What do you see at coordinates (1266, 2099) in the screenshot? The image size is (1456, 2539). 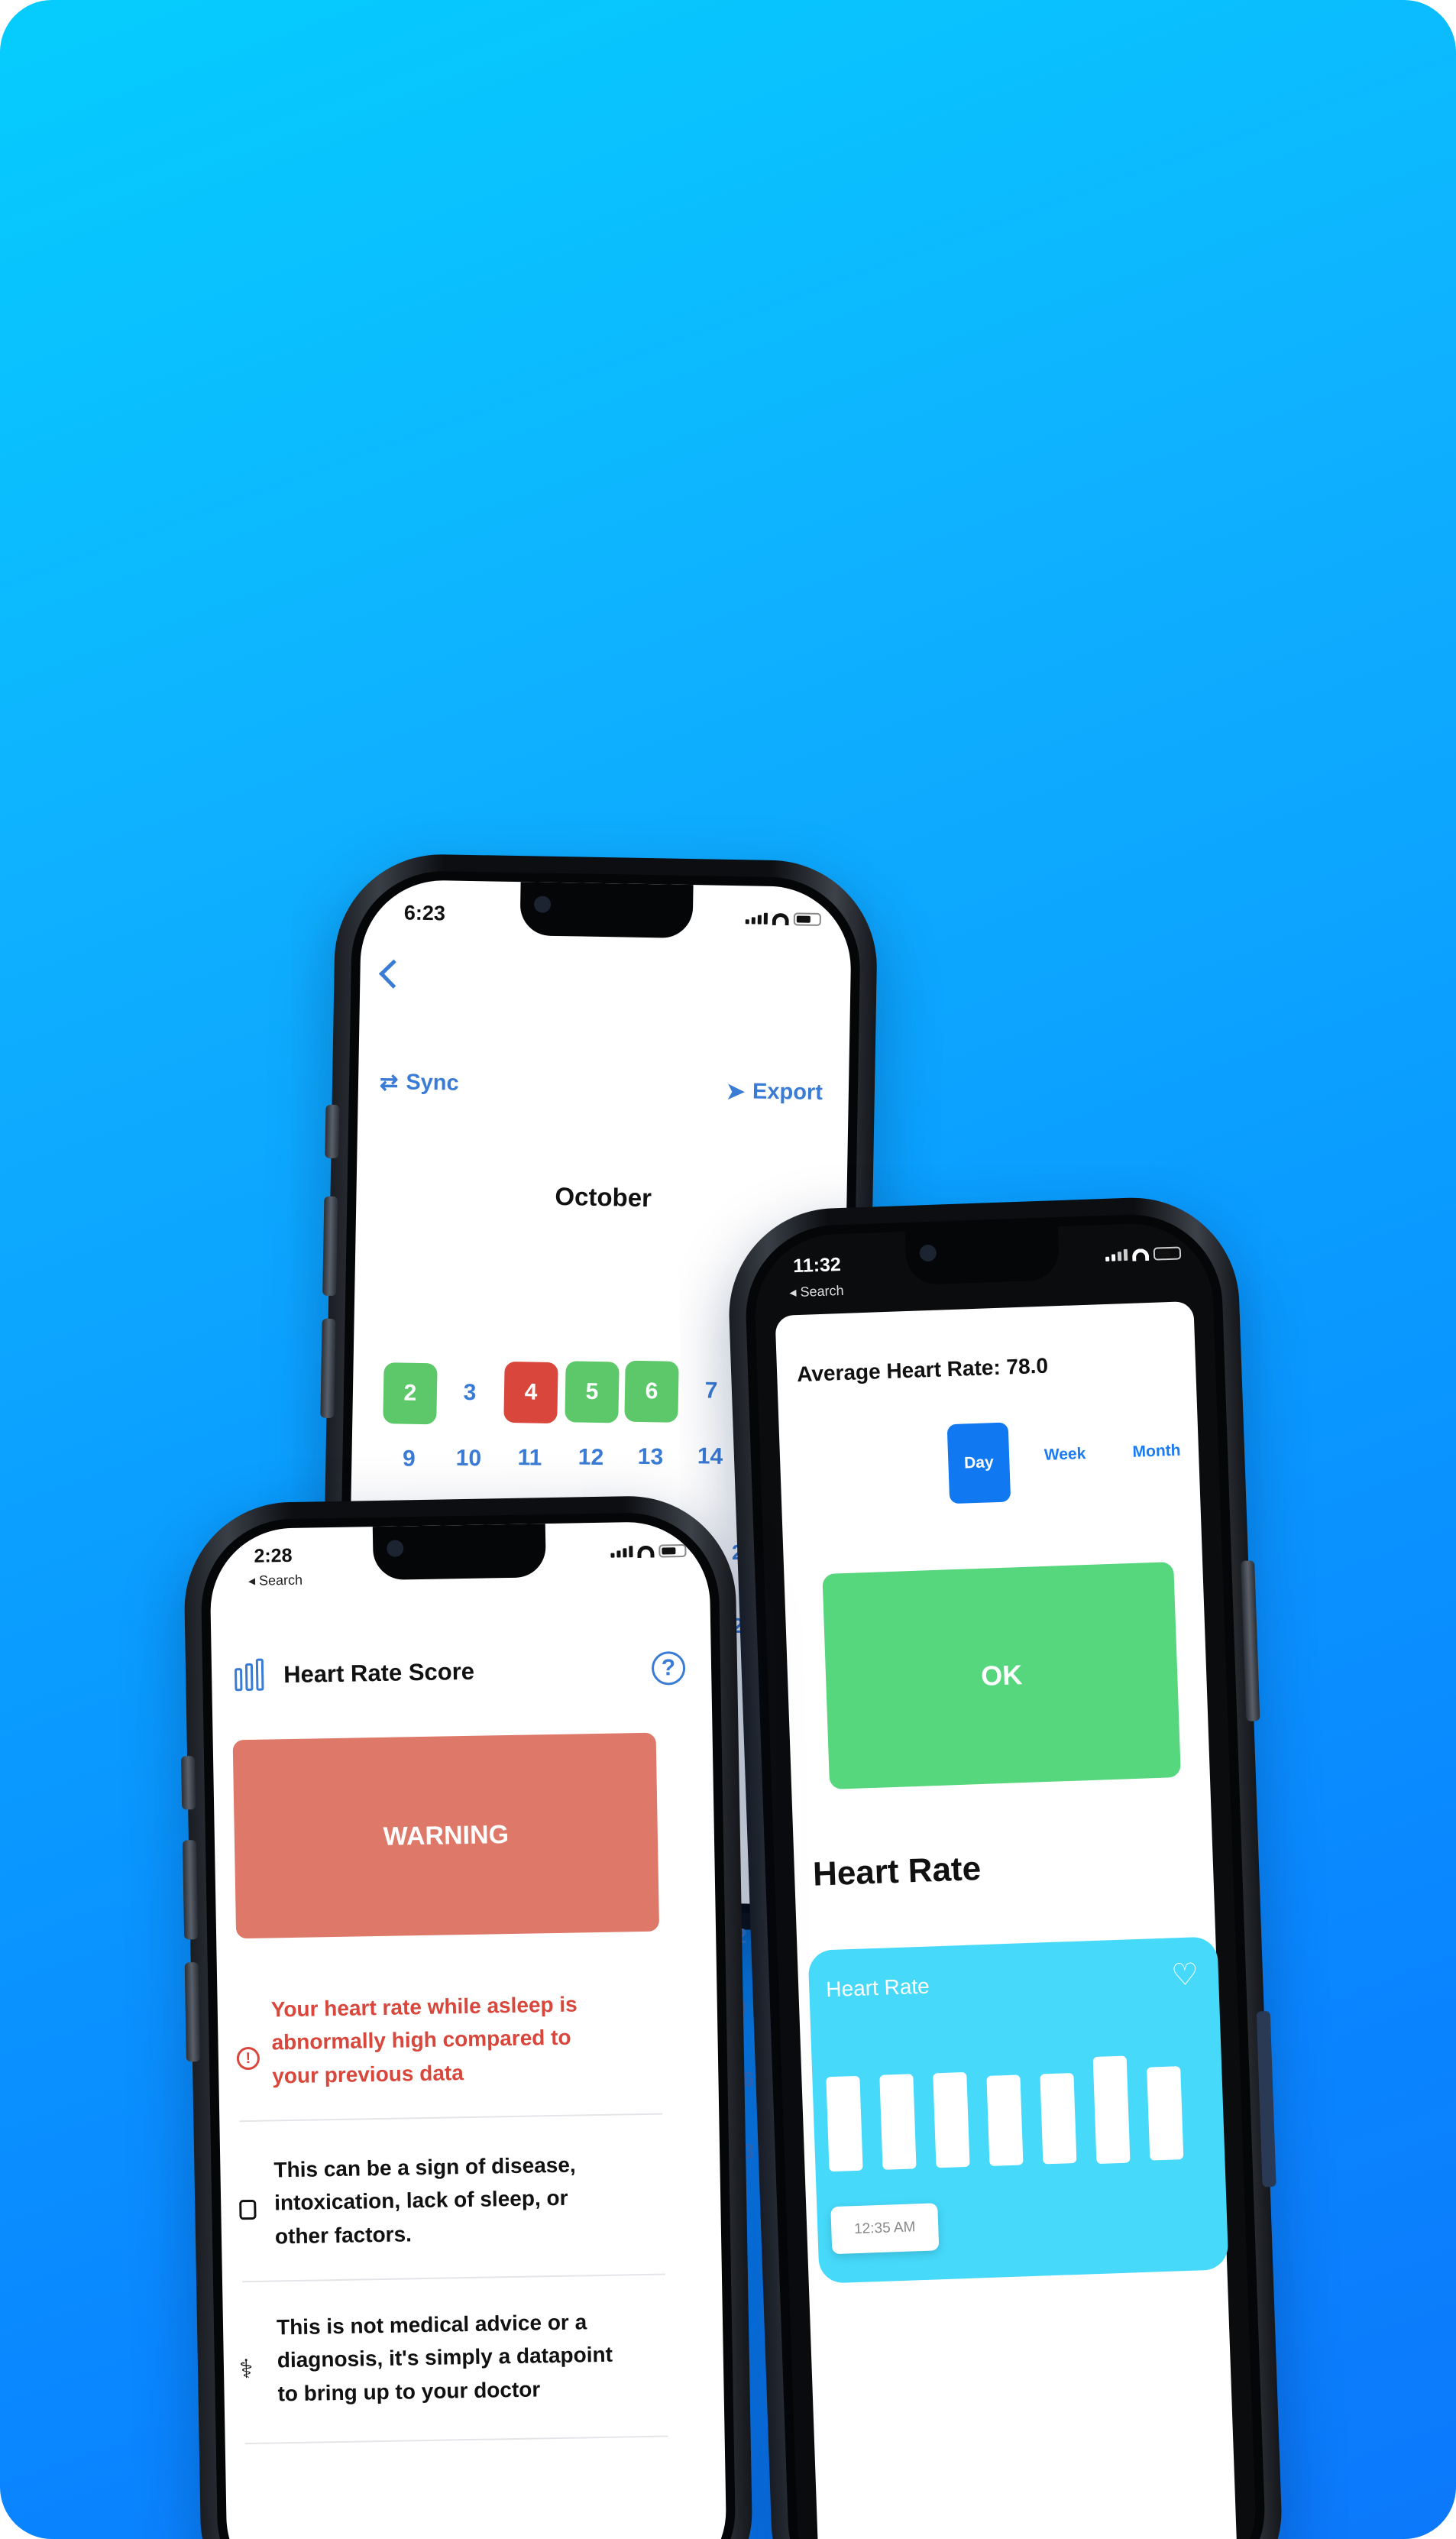 I see `side-edge` at bounding box center [1266, 2099].